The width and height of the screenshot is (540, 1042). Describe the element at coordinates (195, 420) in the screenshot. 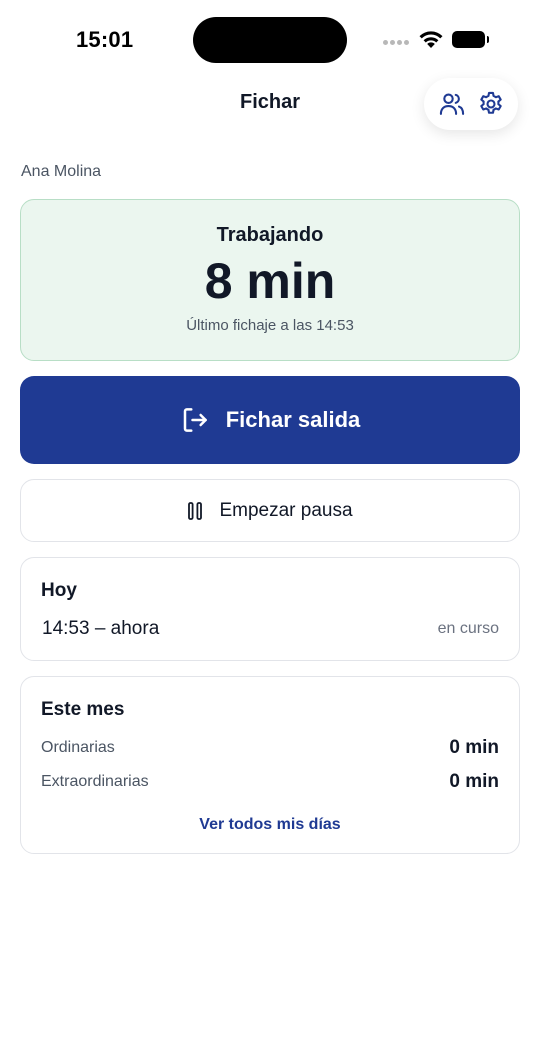

I see `sign-out-icon` at that location.